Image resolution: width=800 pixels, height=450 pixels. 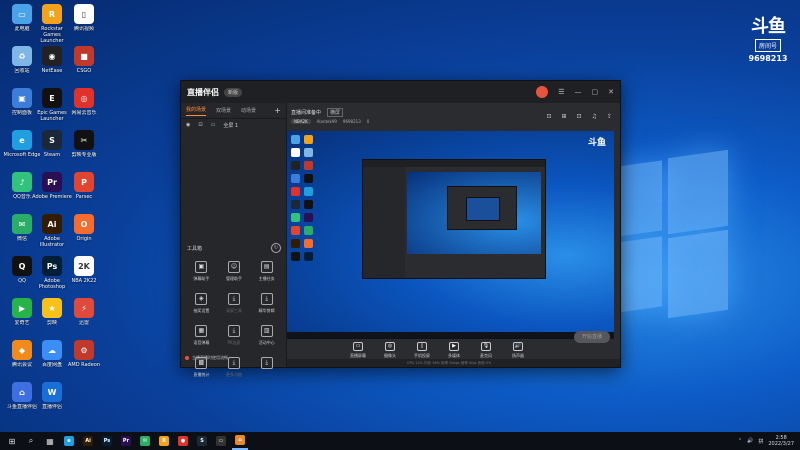 What do you see at coordinates (88, 441) in the screenshot?
I see `taskbar-app: Ai` at bounding box center [88, 441].